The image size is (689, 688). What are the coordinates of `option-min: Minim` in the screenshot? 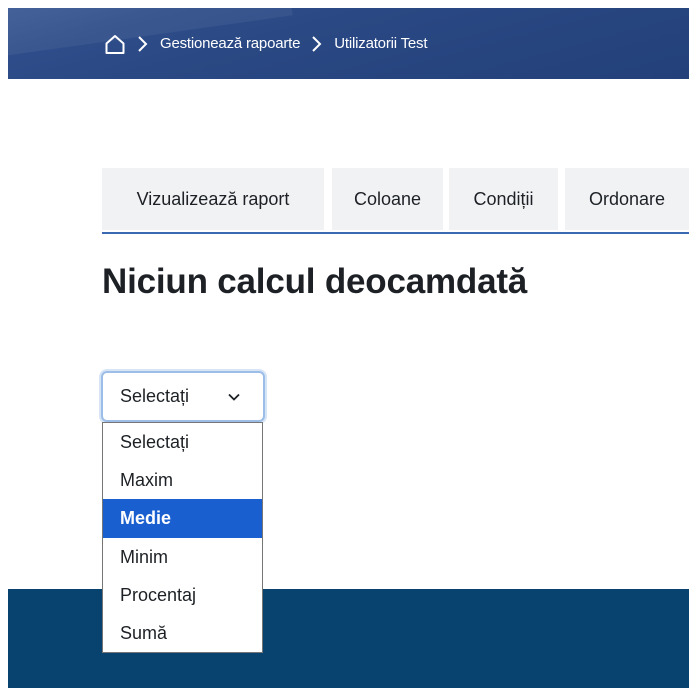 It's located at (182, 557).